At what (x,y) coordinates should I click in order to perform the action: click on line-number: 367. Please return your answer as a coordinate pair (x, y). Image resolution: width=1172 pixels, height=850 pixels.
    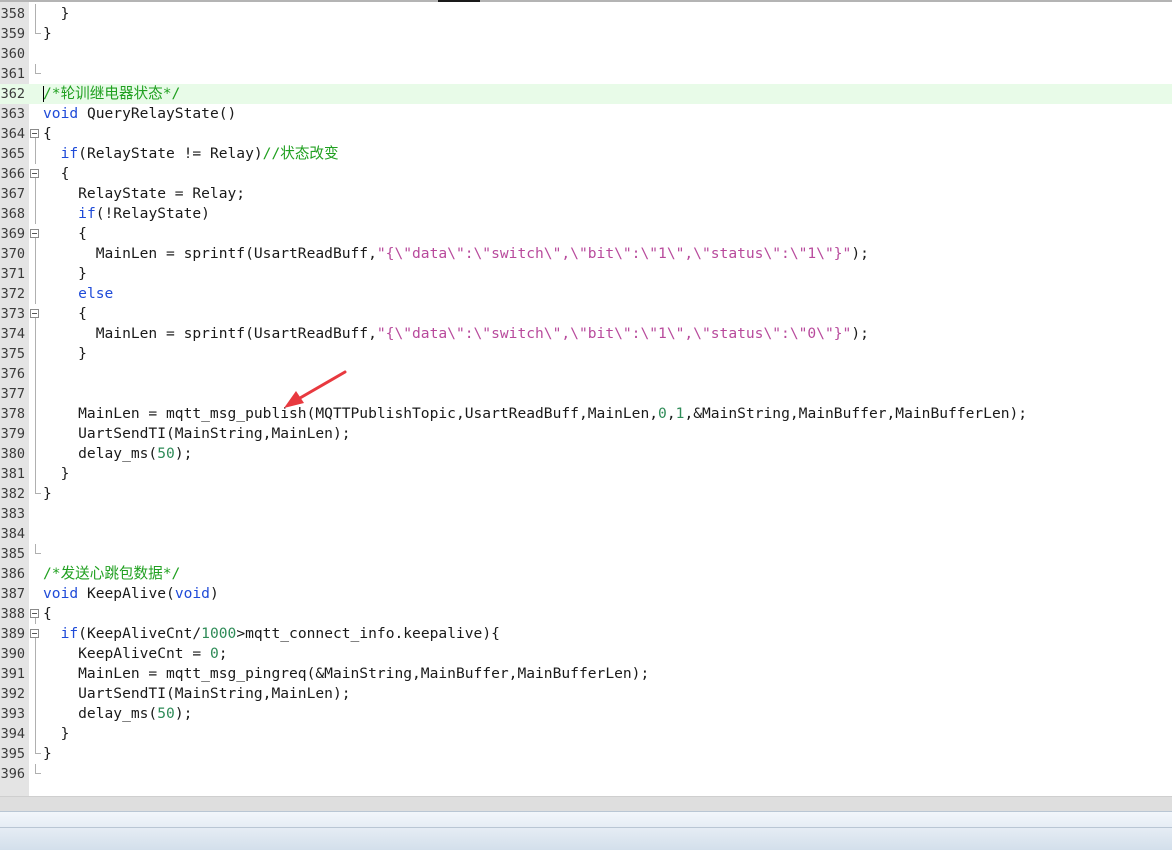
    Looking at the image, I should click on (13, 194).